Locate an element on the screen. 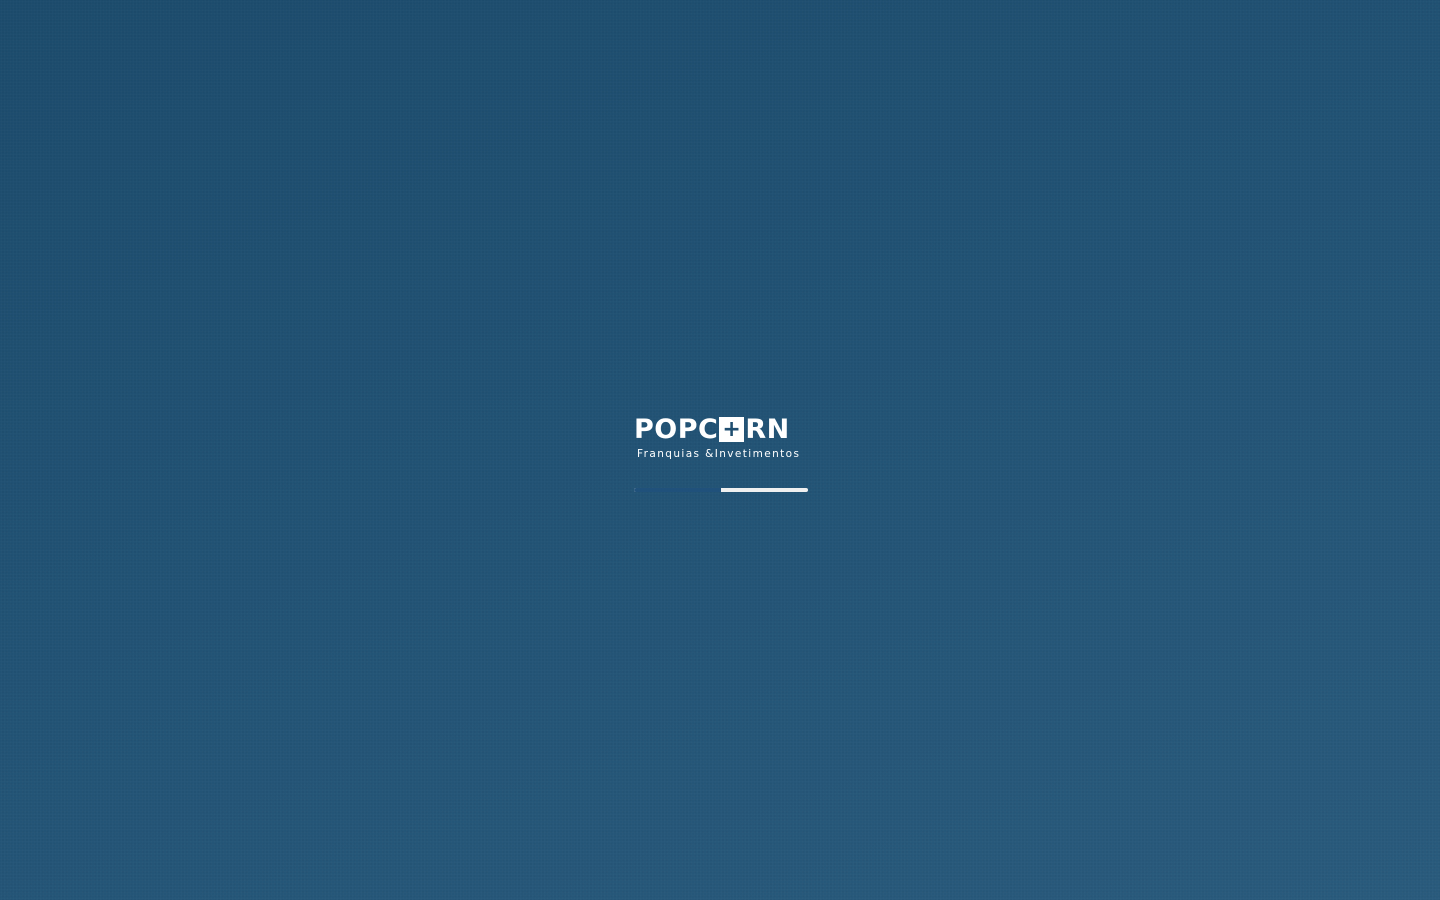  brand-tagline: Franquias &Invetimentos is located at coordinates (719, 454).